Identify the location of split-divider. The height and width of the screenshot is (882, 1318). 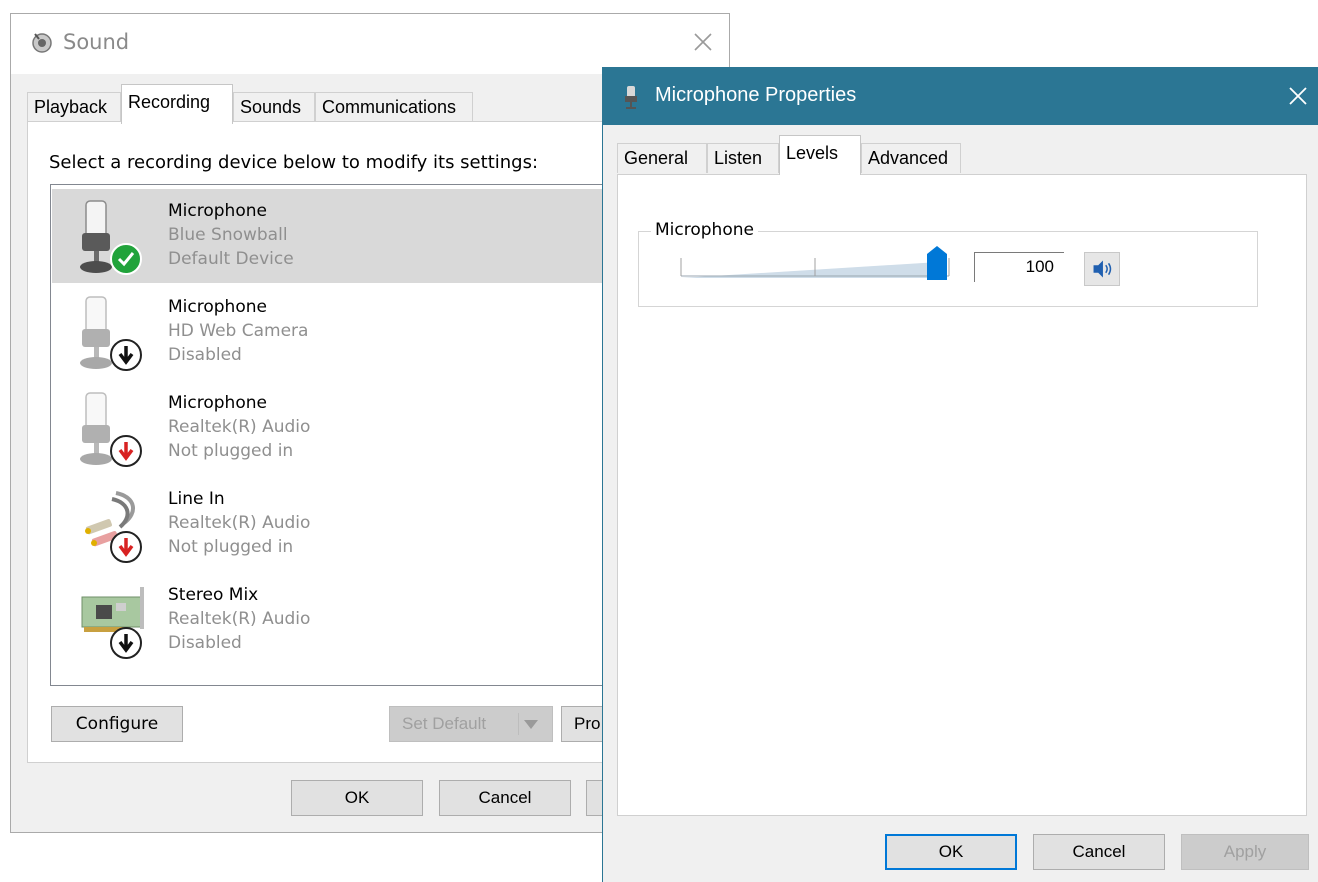
(518, 724).